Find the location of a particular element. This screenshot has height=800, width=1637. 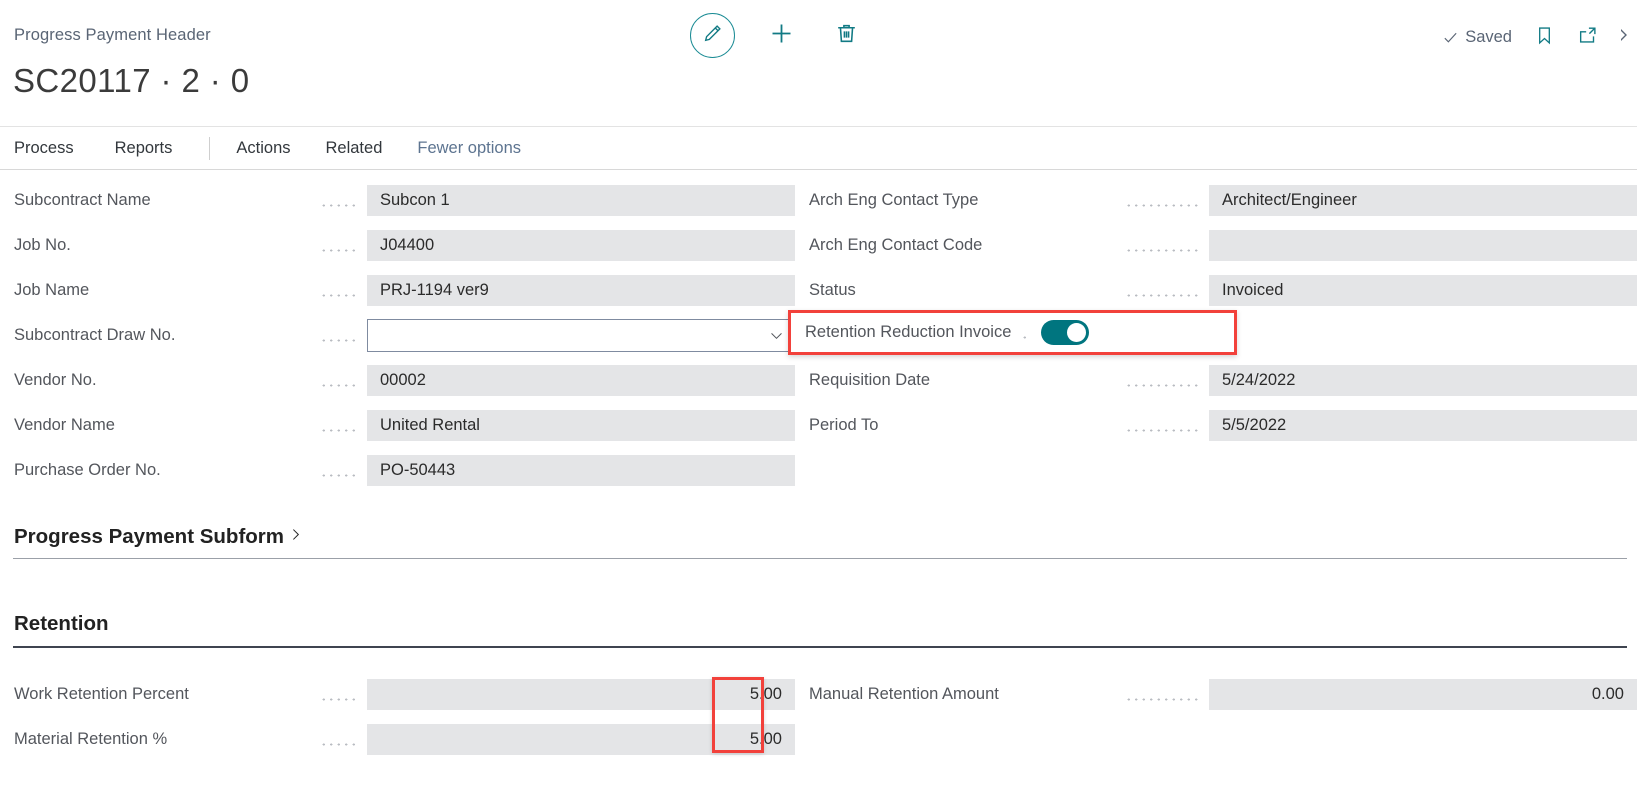

field-label: Period To is located at coordinates (844, 425).